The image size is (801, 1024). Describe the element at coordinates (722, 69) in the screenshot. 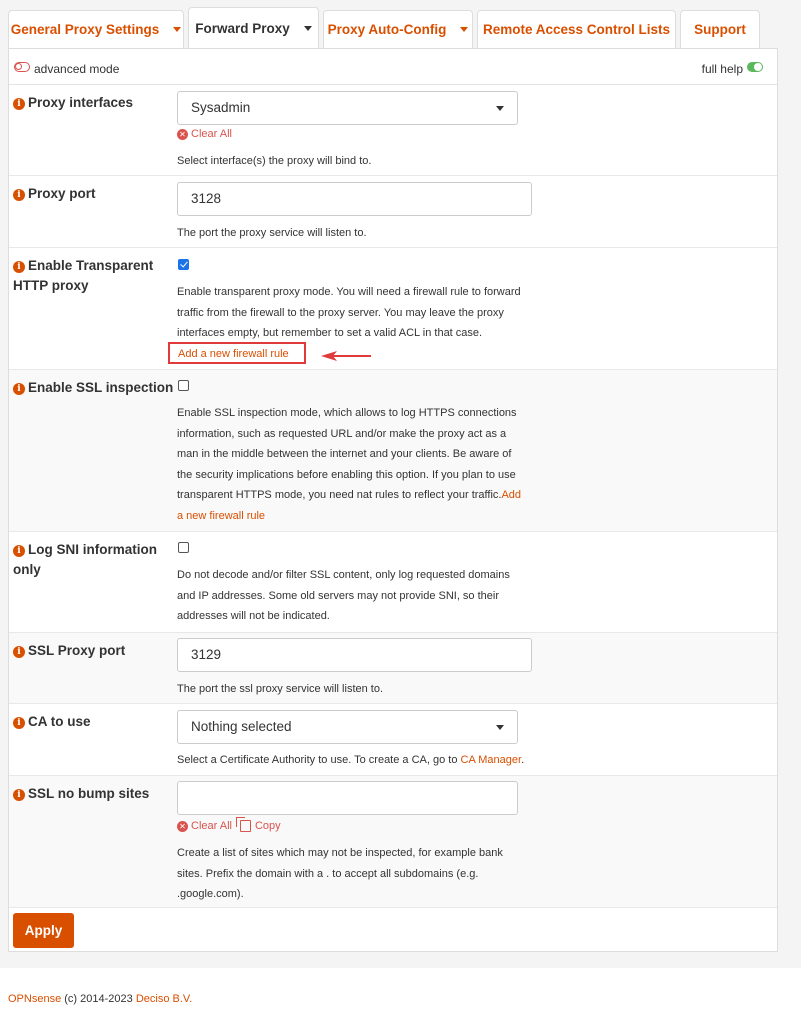

I see `full-help-label: full help` at that location.